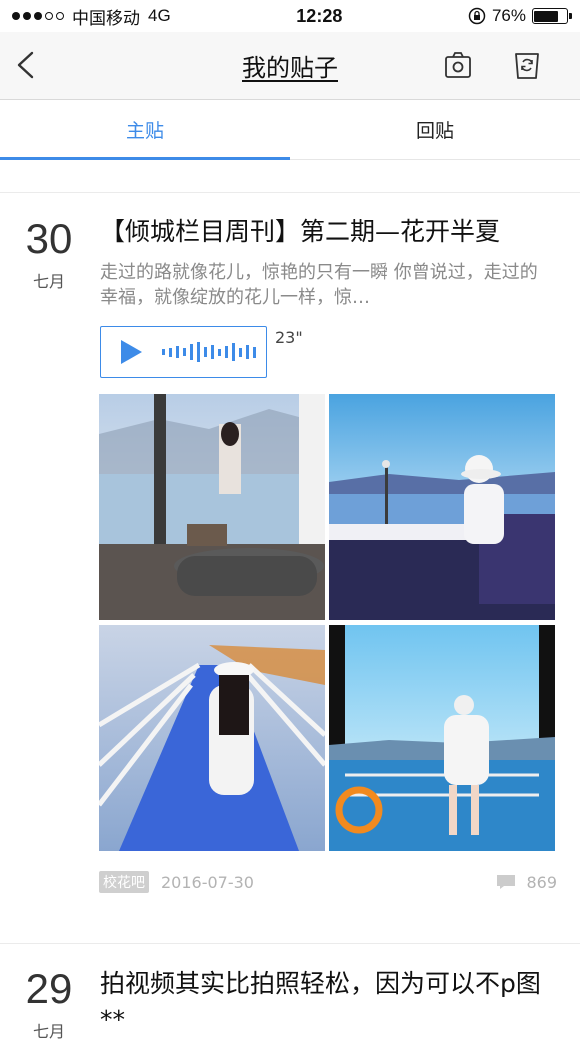  I want to click on page-title: 我的贴子, so click(290, 68).